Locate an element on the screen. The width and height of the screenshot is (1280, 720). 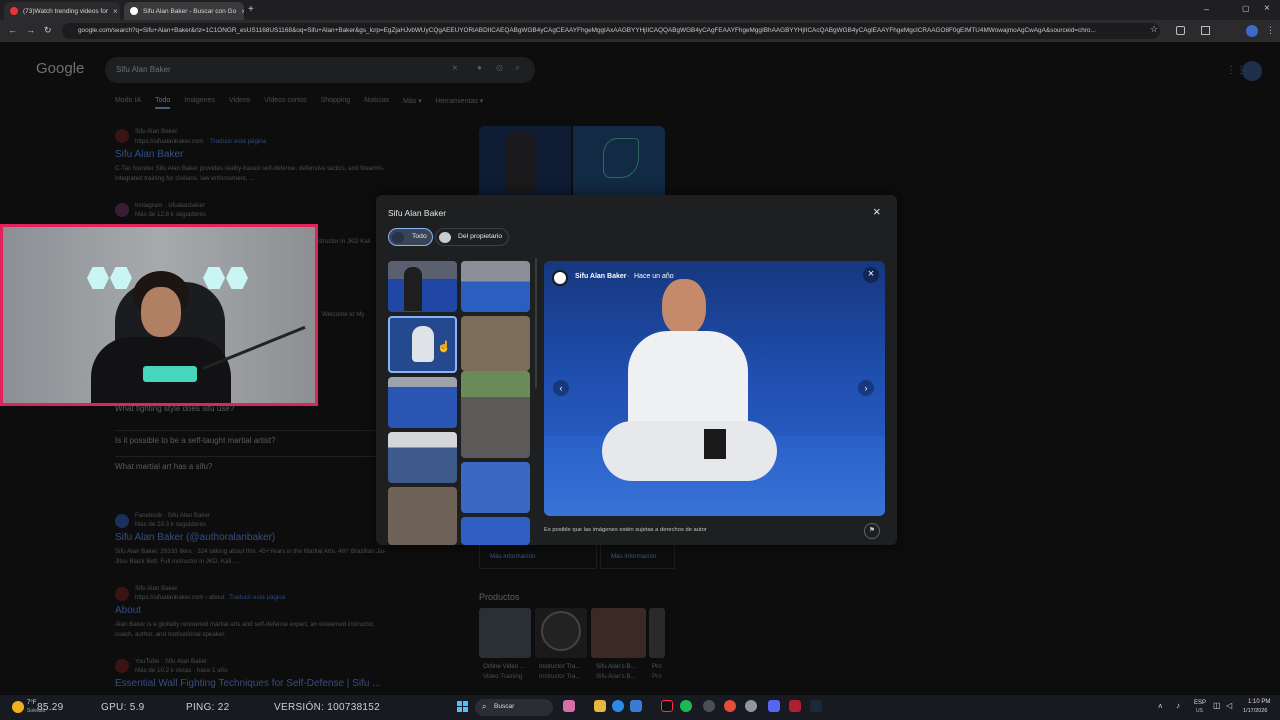
kp-image is located at coordinates (525, 161).